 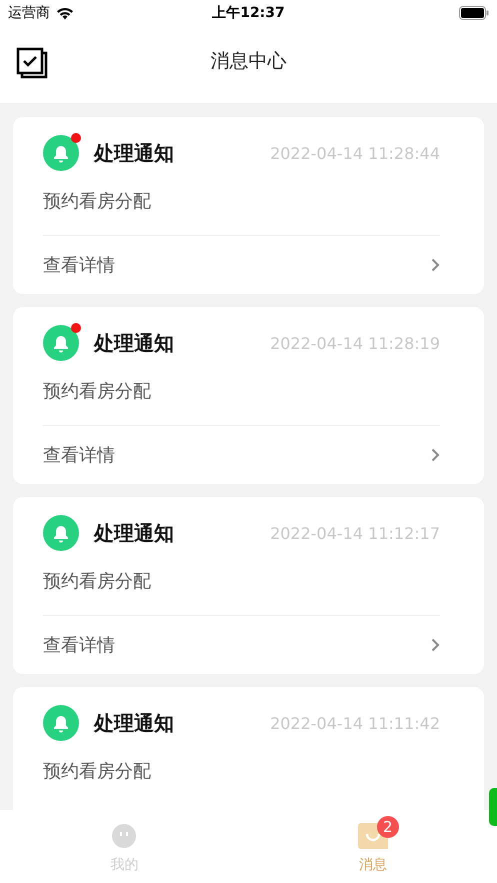 I want to click on face-icon, so click(x=124, y=836).